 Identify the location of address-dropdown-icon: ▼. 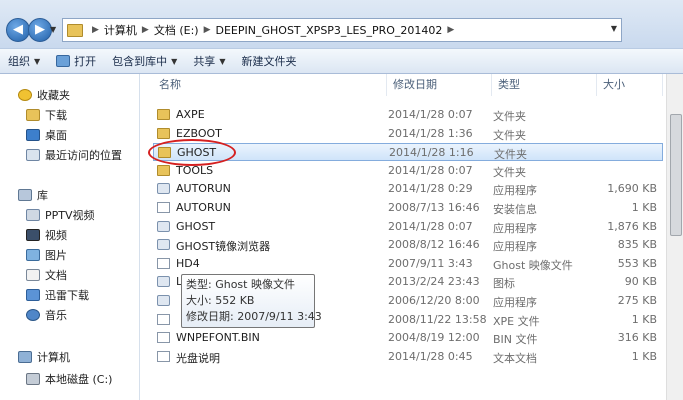
(614, 28).